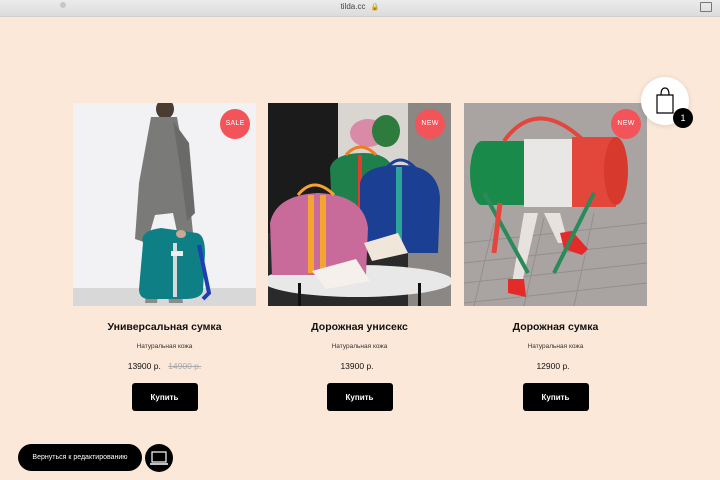  What do you see at coordinates (553, 366) in the screenshot?
I see `product-price: 12900 р.` at bounding box center [553, 366].